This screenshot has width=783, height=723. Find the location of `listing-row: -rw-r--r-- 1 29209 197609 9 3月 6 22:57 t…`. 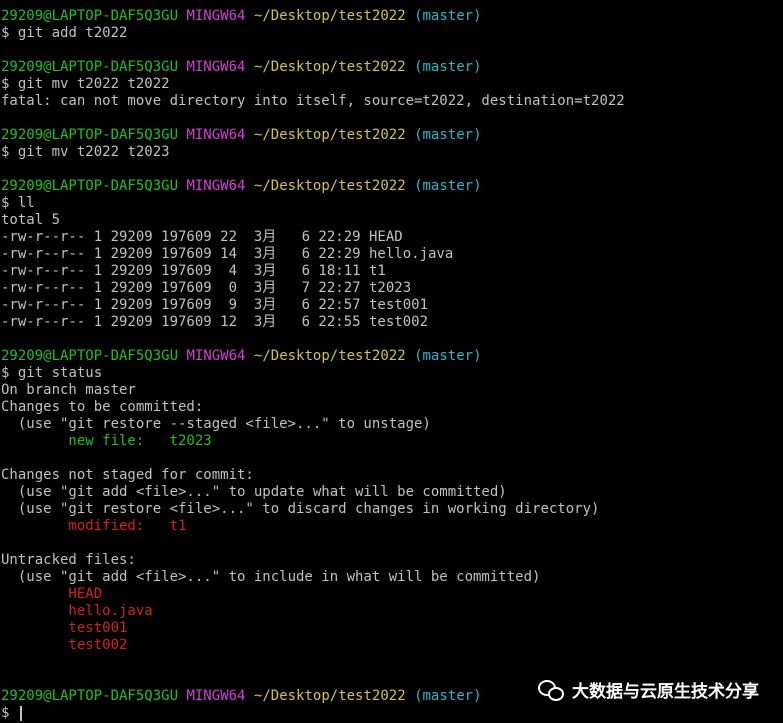

listing-row: -rw-r--r-- 1 29209 197609 9 3月 6 22:57 t… is located at coordinates (215, 305).